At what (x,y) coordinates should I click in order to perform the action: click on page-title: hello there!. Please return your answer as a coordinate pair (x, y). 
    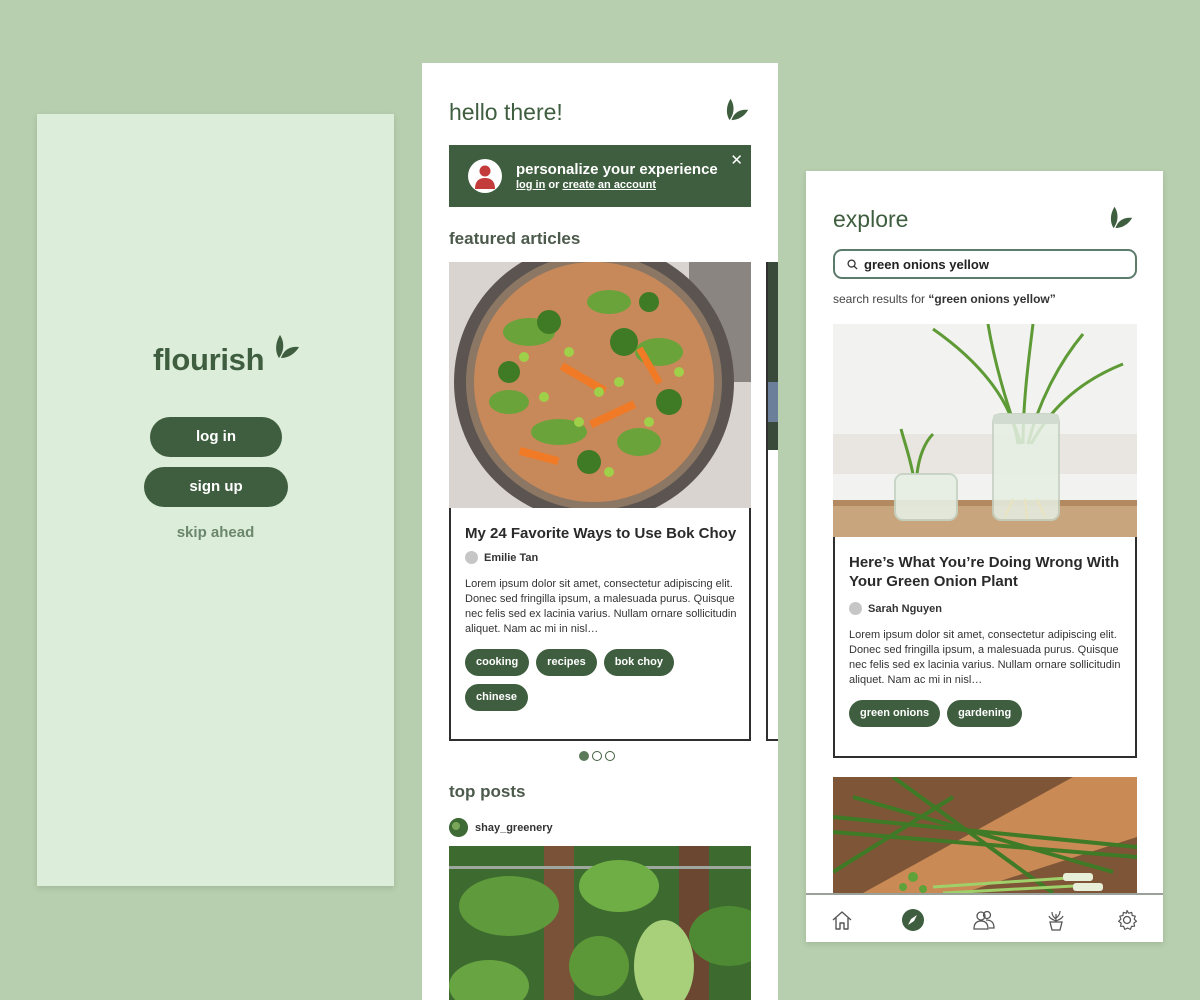
    Looking at the image, I should click on (506, 112).